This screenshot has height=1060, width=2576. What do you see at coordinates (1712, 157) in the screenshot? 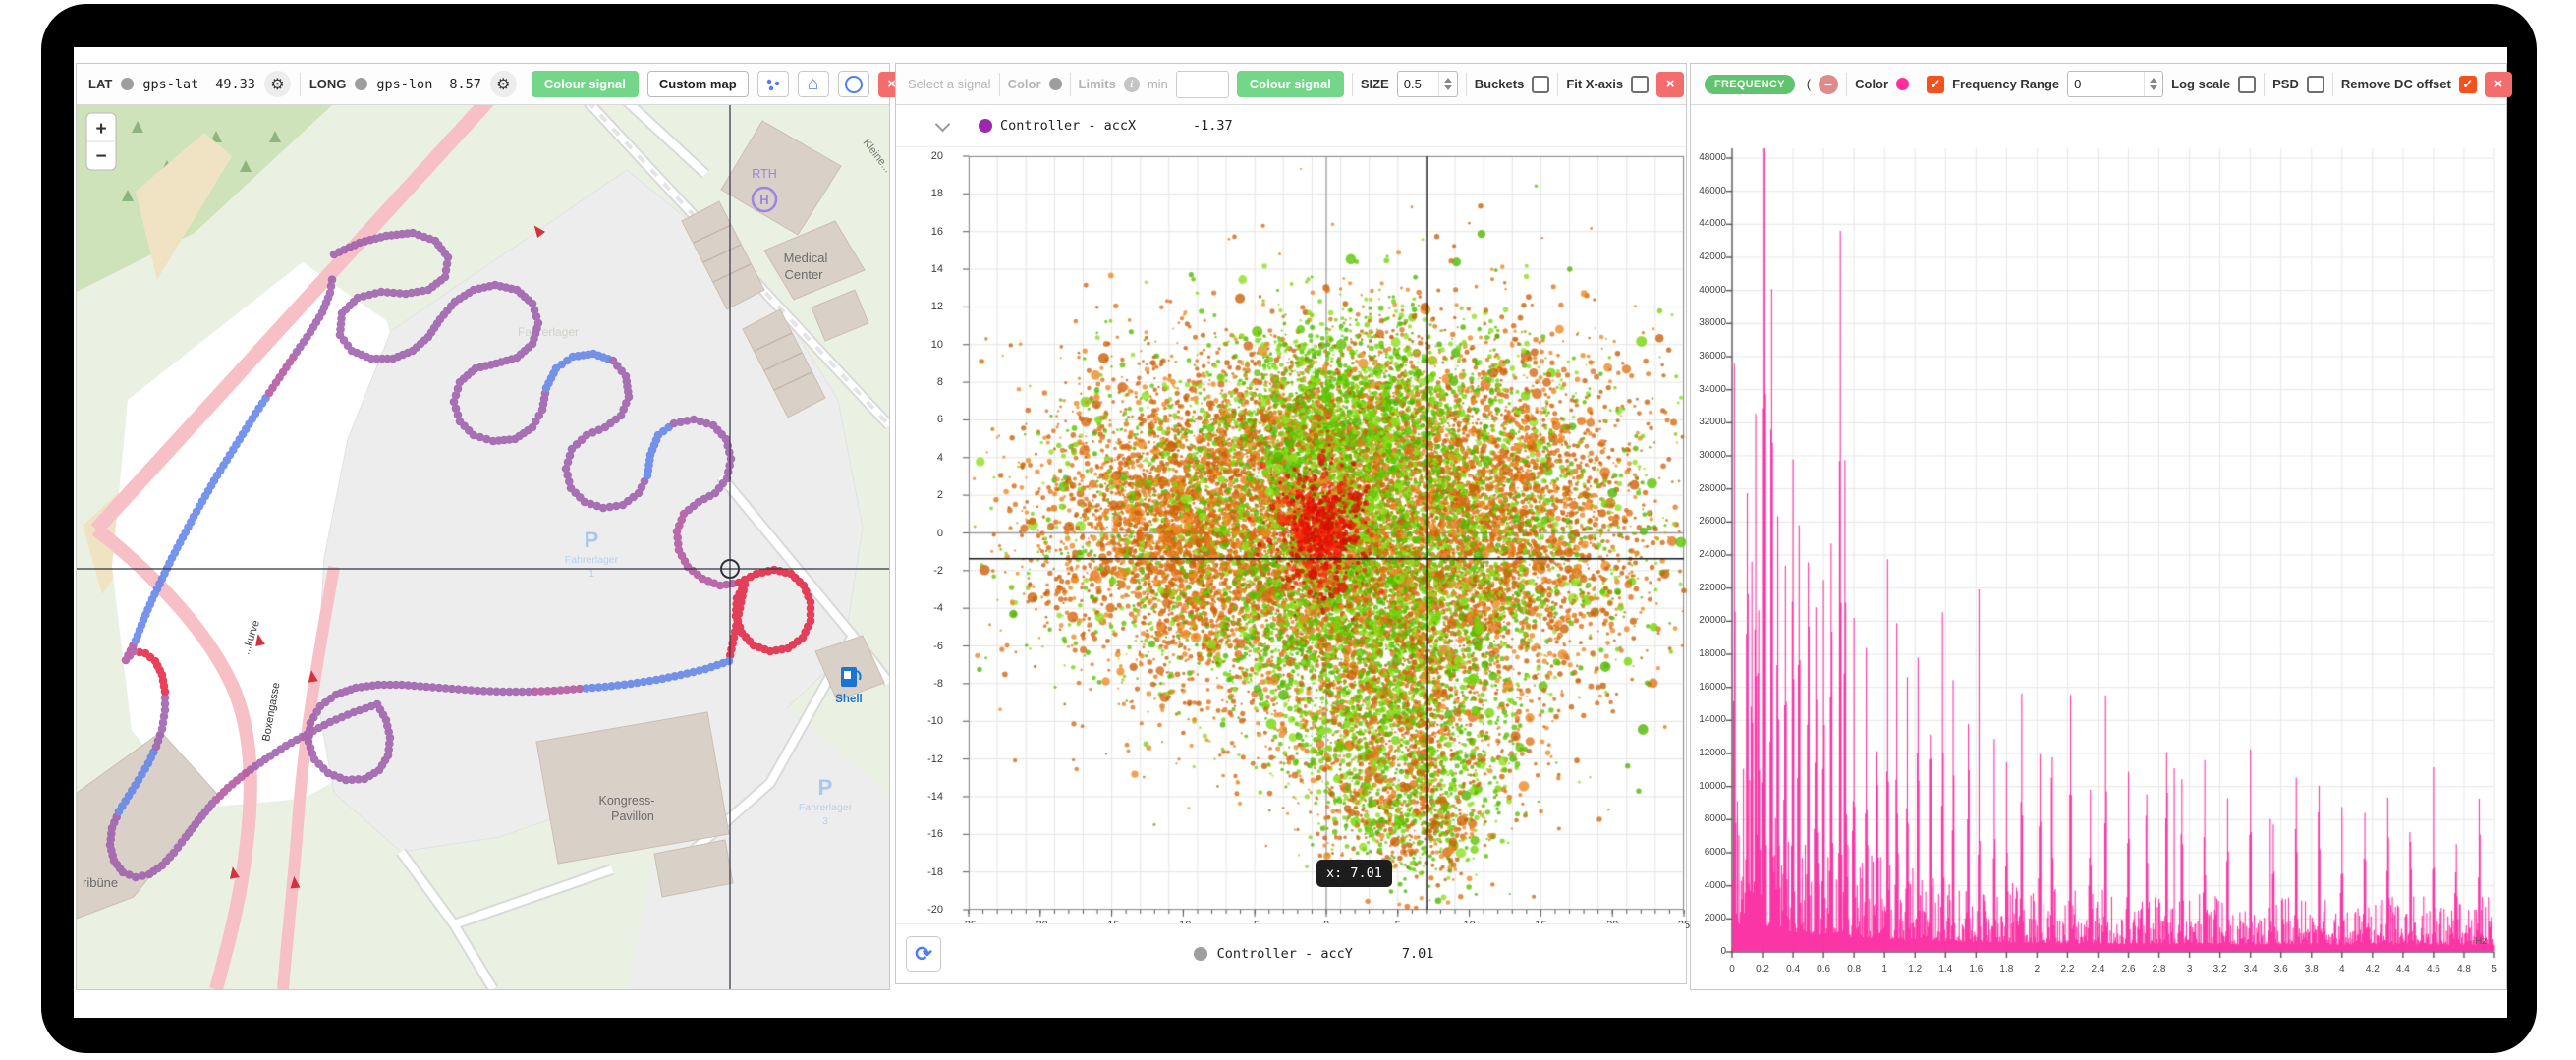
I see `tick-label: 48000` at bounding box center [1712, 157].